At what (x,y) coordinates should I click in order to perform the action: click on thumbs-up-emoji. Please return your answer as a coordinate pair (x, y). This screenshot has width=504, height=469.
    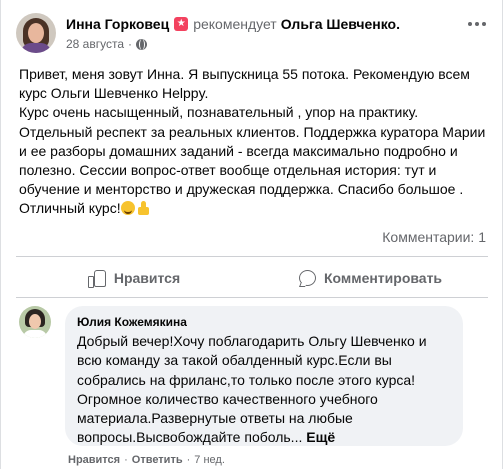
    Looking at the image, I should click on (143, 208).